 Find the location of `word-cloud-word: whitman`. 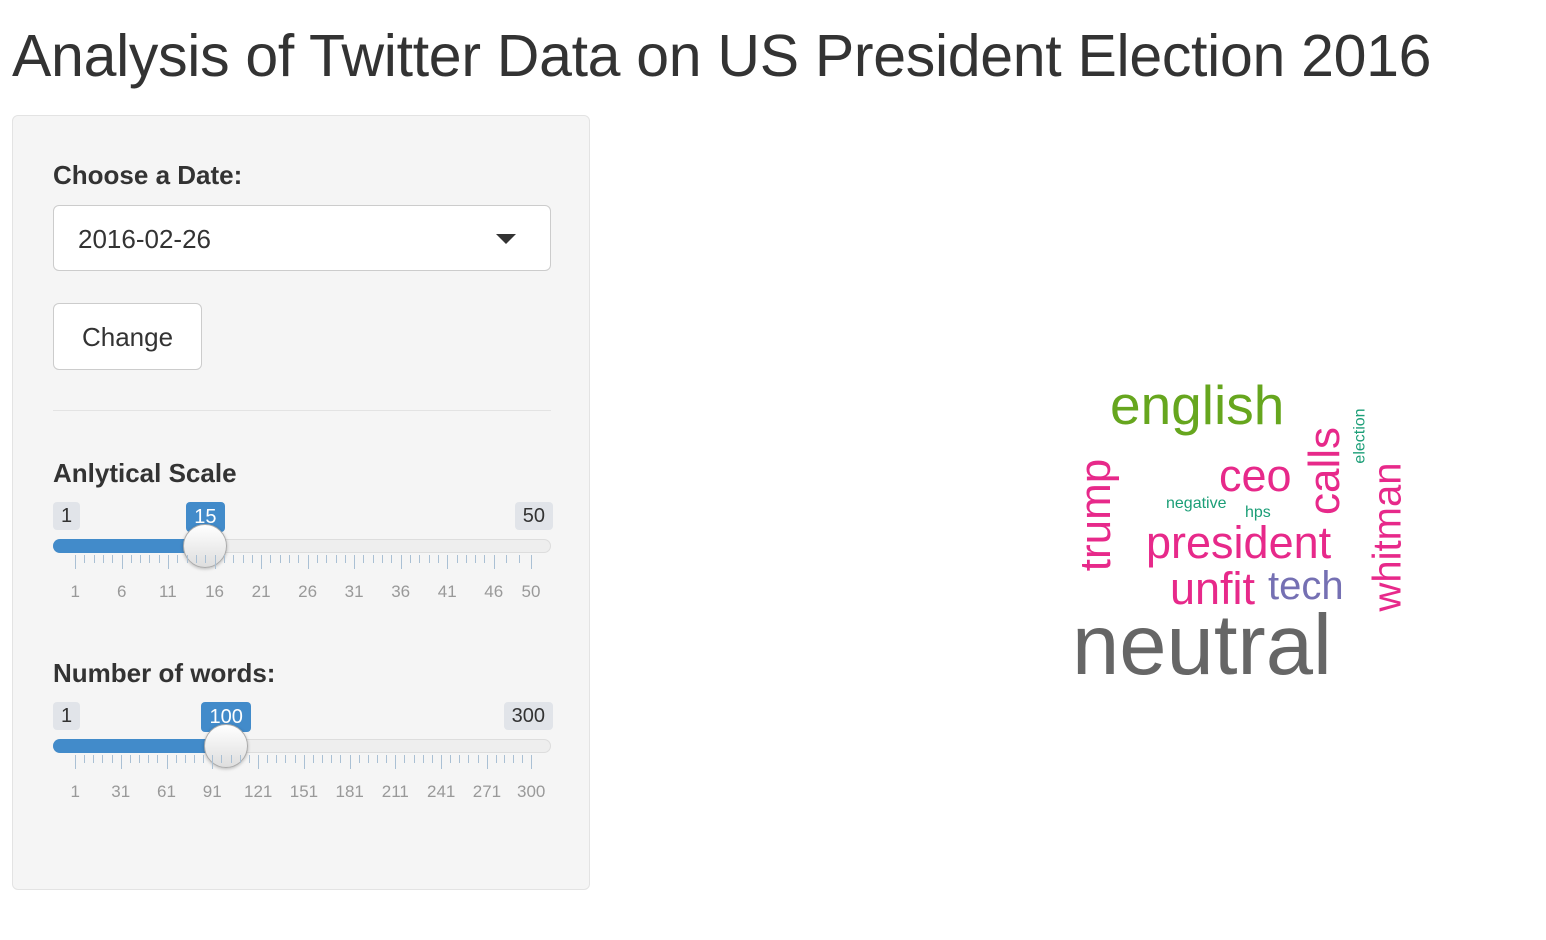

word-cloud-word: whitman is located at coordinates (1386, 537).